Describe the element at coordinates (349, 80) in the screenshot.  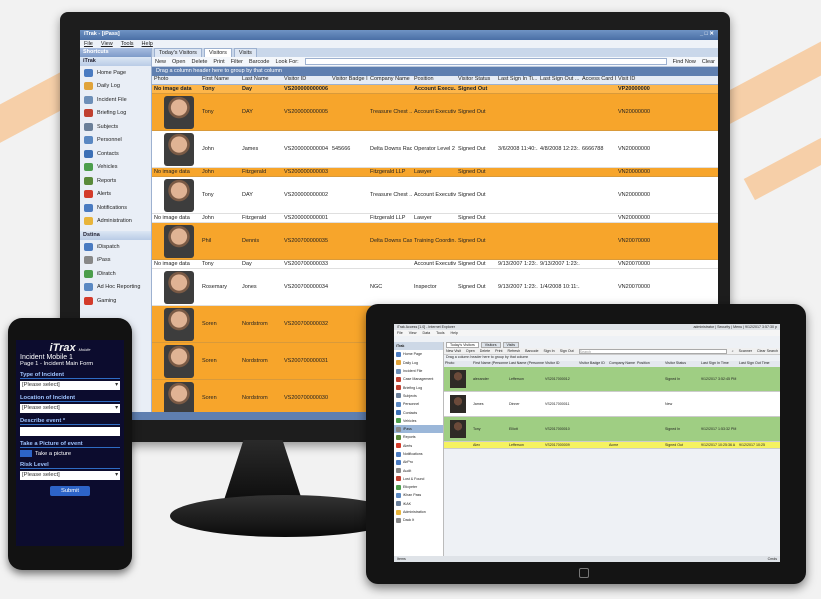
I see `column-header: Visitor Badge ID` at that location.